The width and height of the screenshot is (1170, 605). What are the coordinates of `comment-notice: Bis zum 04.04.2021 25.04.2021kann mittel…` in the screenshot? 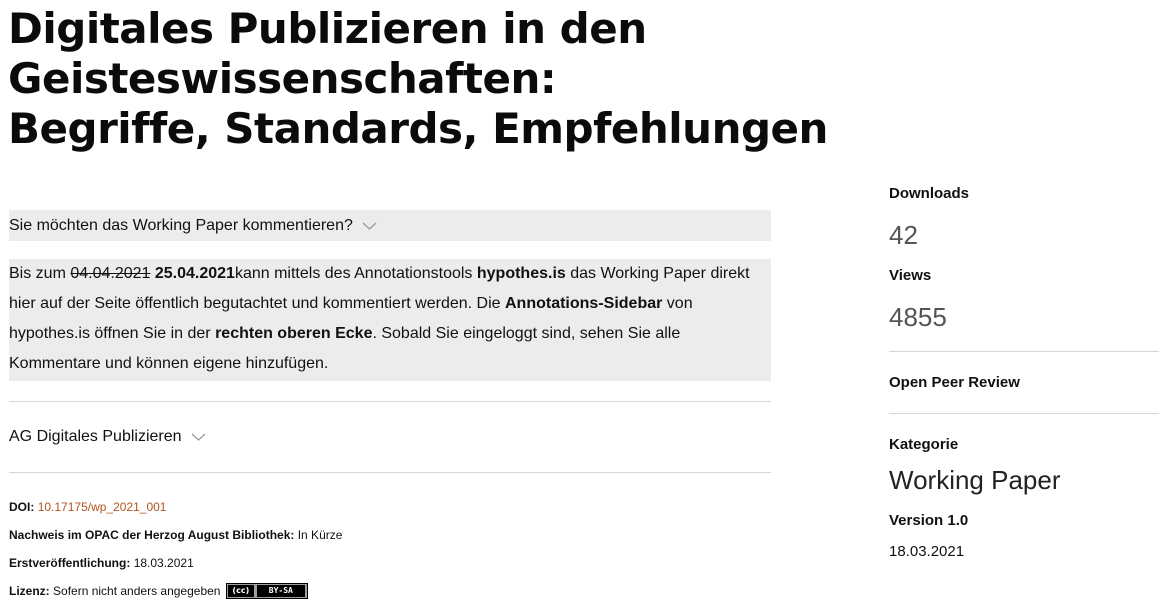 It's located at (390, 320).